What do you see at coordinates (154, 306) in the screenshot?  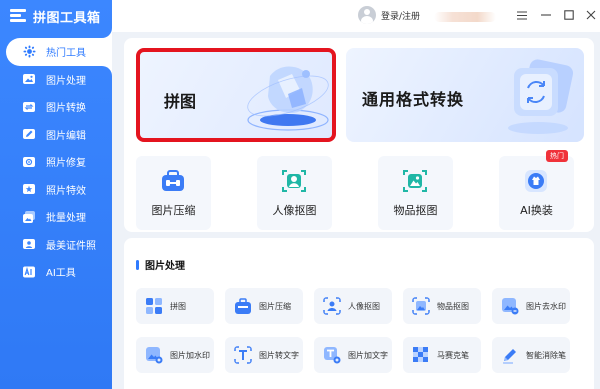 I see `collage-icon` at bounding box center [154, 306].